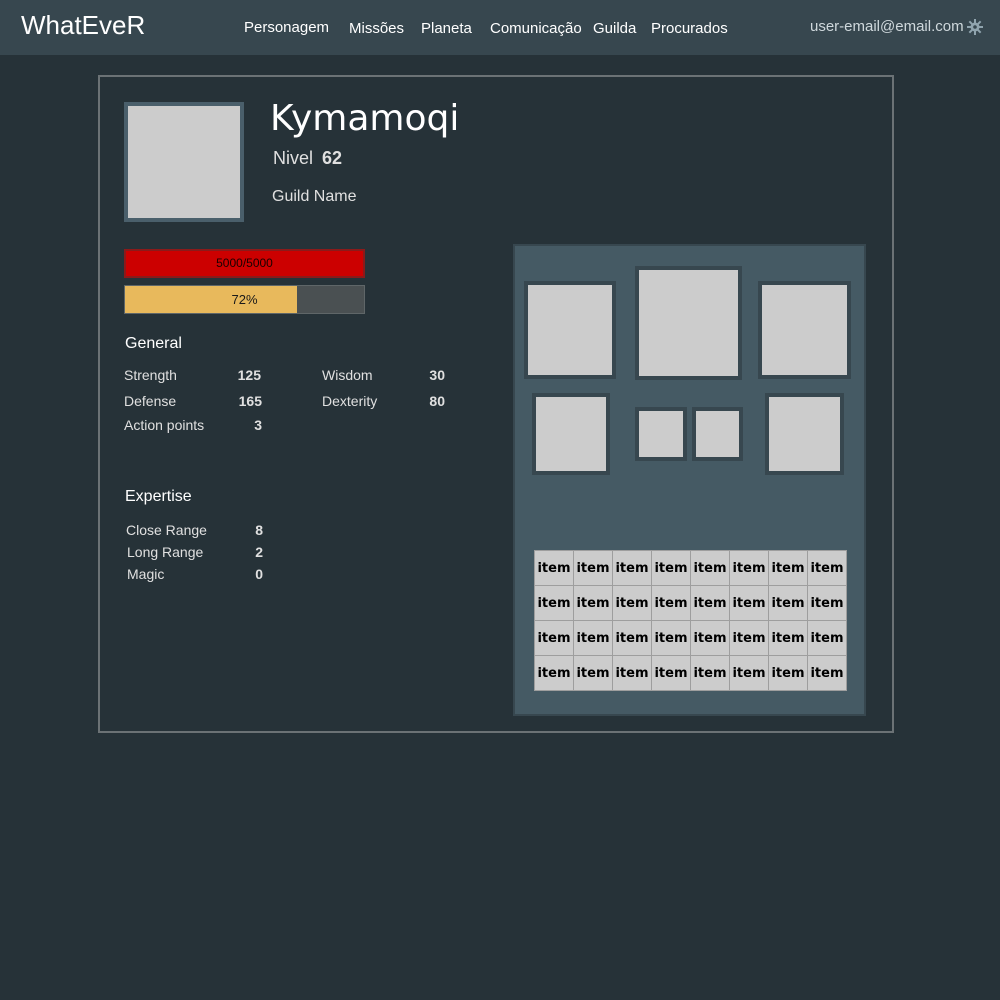 The width and height of the screenshot is (1000, 1000). Describe the element at coordinates (614, 28) in the screenshot. I see `nav-guilda: Guilda` at that location.